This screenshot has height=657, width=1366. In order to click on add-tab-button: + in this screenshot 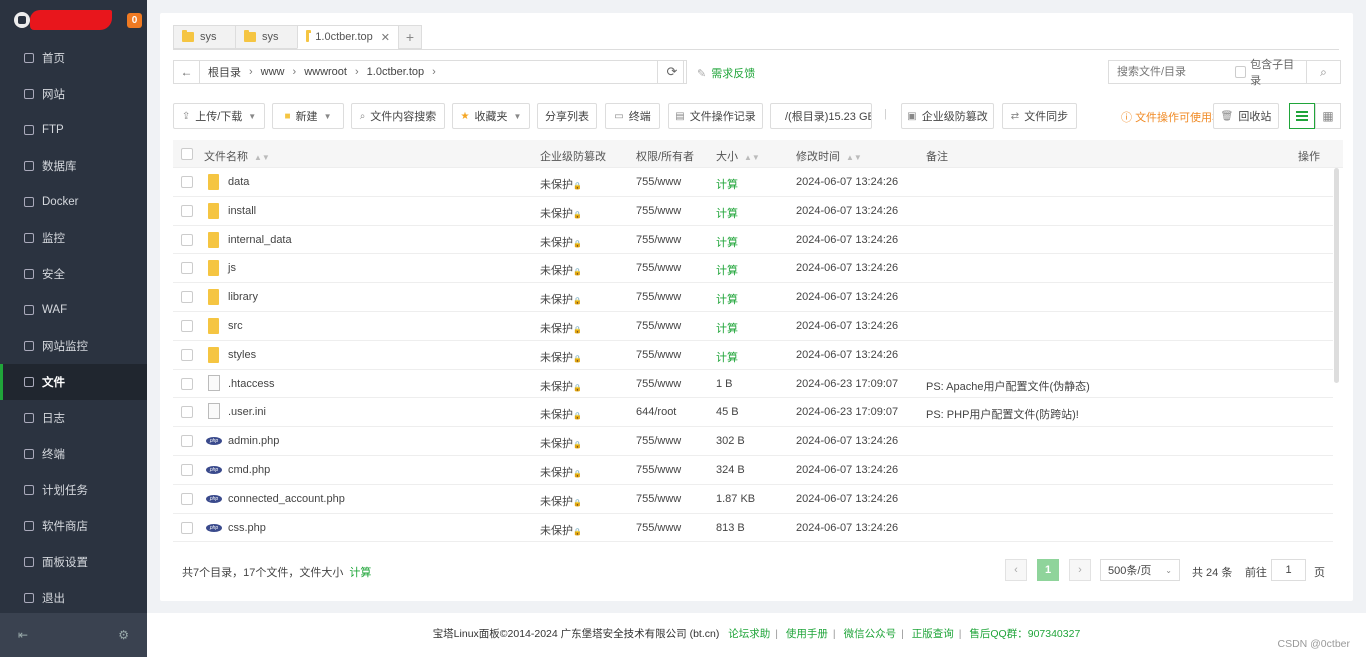, I will do `click(410, 37)`.